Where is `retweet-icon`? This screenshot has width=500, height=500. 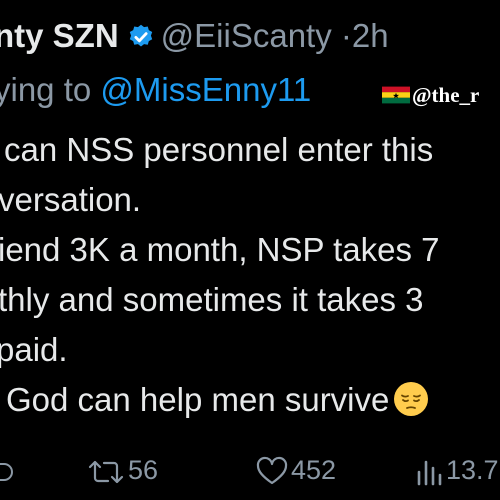 retweet-icon is located at coordinates (106, 472).